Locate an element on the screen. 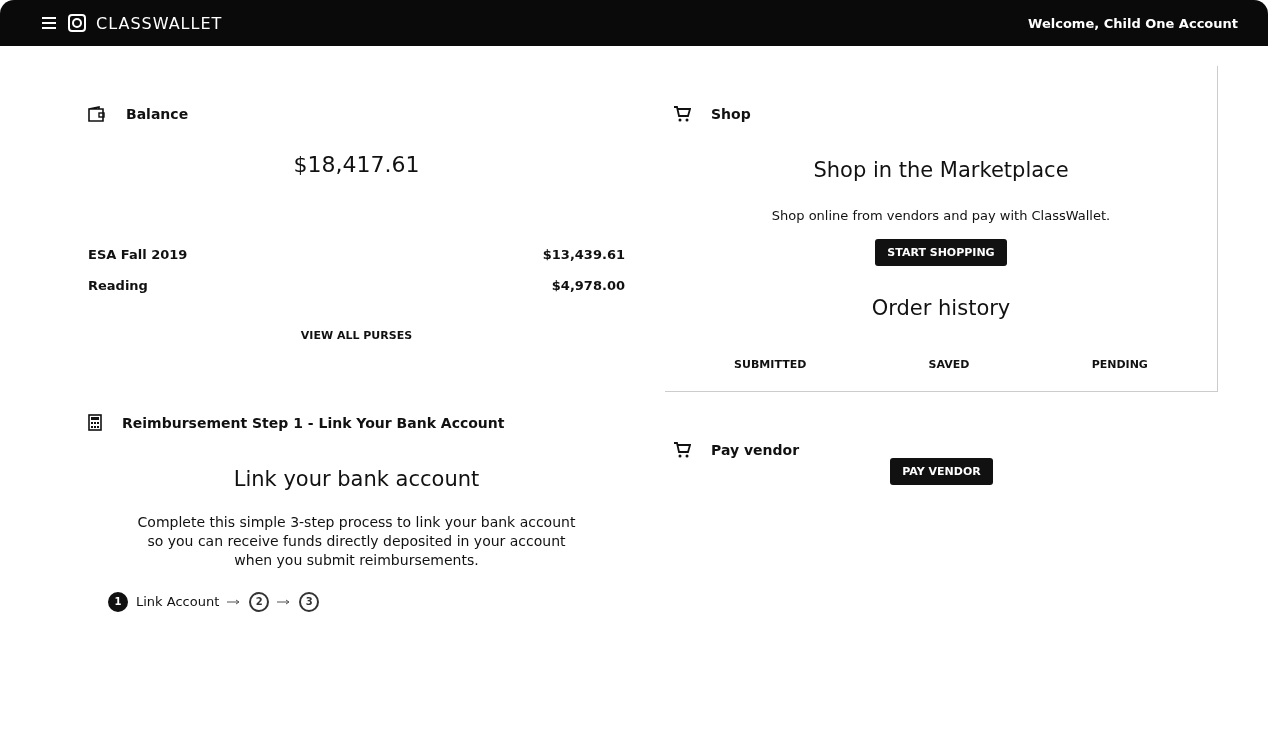 The height and width of the screenshot is (740, 1268). section-heading: Shop in the Marketplace is located at coordinates (941, 170).